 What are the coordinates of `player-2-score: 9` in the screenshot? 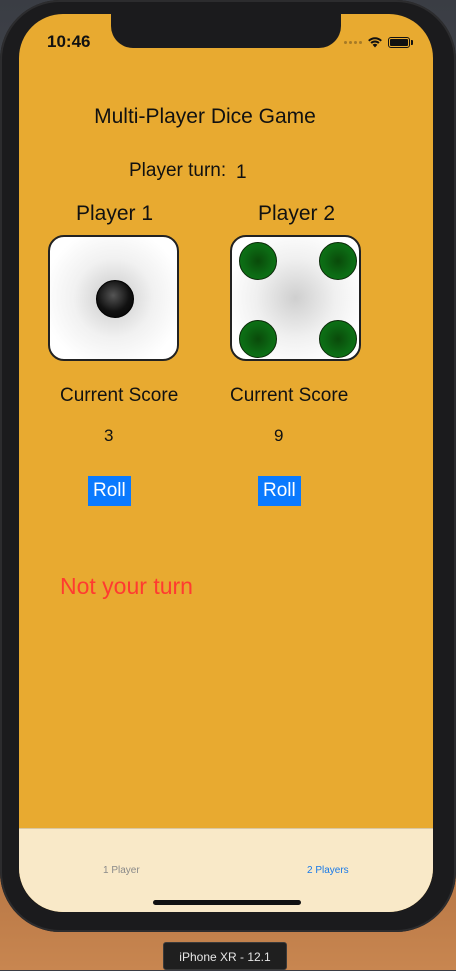 It's located at (279, 435).